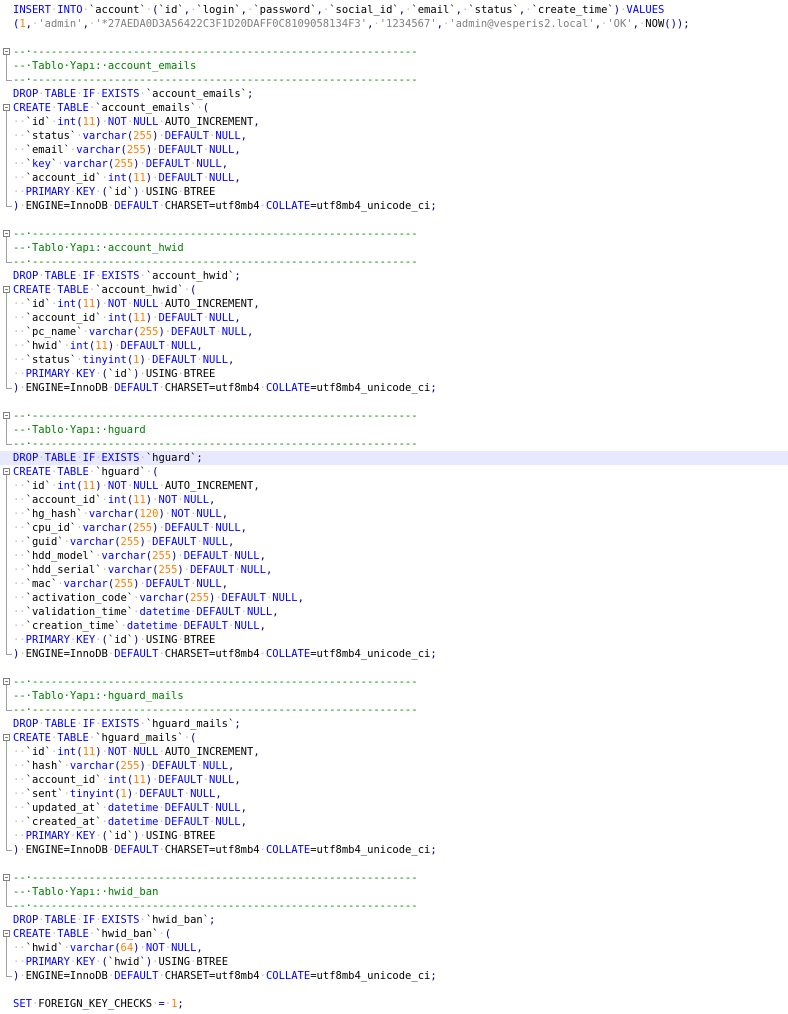 This screenshot has height=1014, width=788. I want to click on code-line: --·Tablo·Yapı:·hguard, so click(394, 430).